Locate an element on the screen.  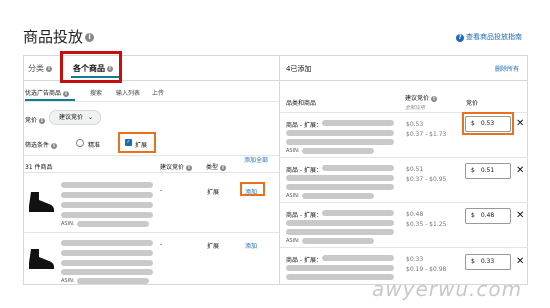
highlight-box-expanded is located at coordinates (137, 142).